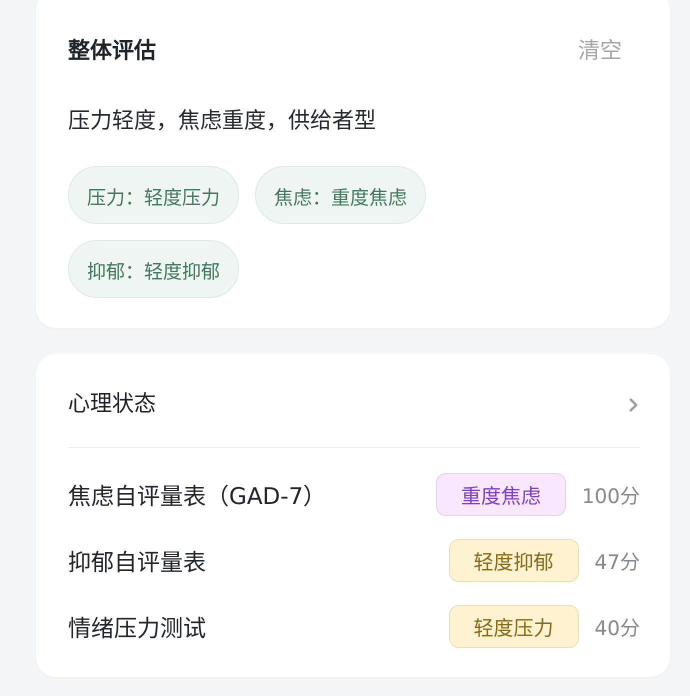  Describe the element at coordinates (513, 560) in the screenshot. I see `severity-badge: 轻度抑郁` at that location.